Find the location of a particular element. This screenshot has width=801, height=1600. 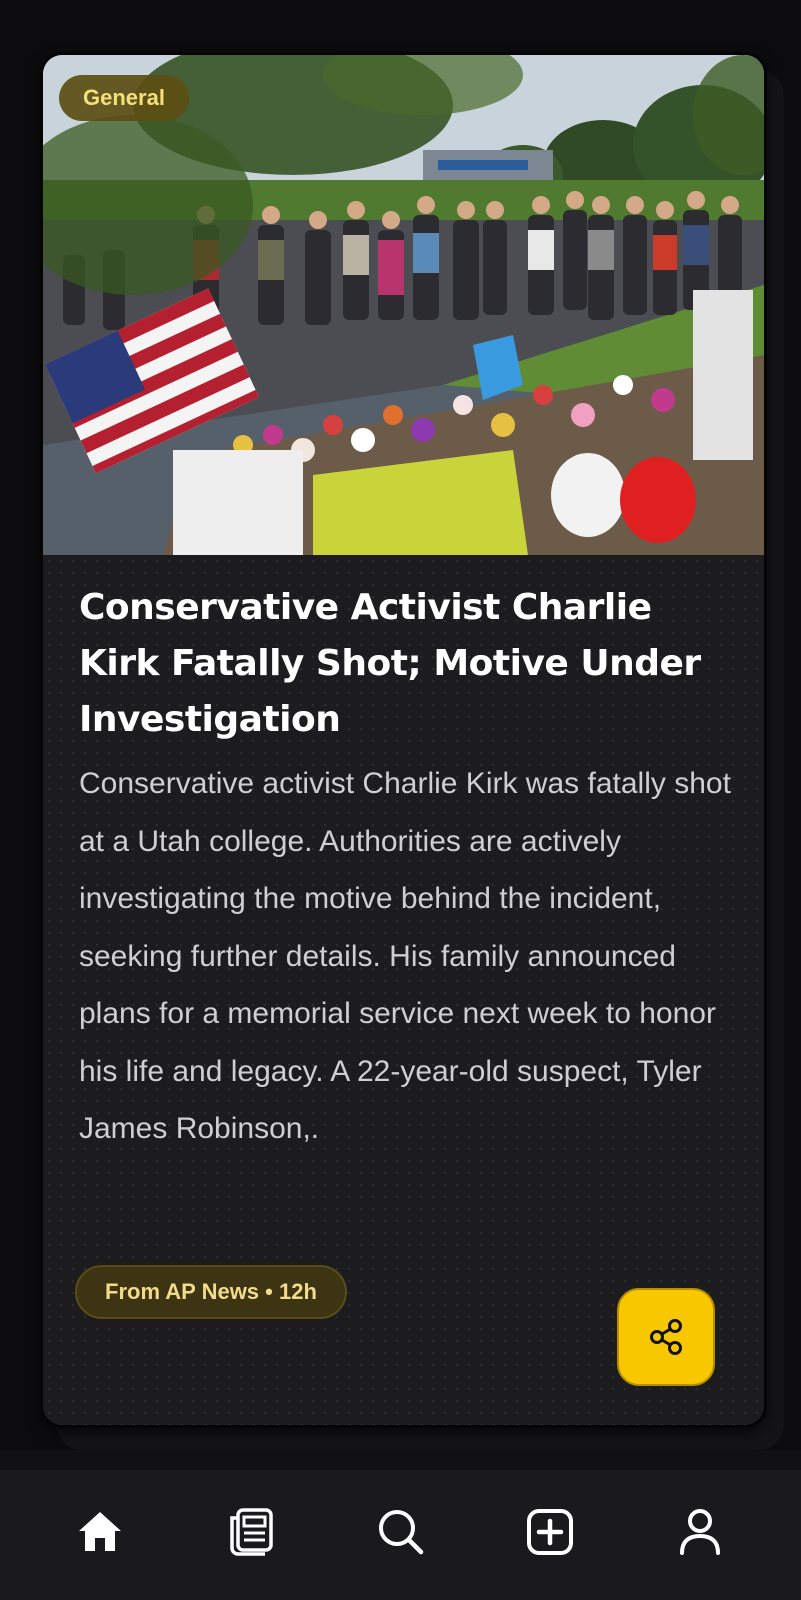

source-chip: From AP News • 12h is located at coordinates (211, 1292).